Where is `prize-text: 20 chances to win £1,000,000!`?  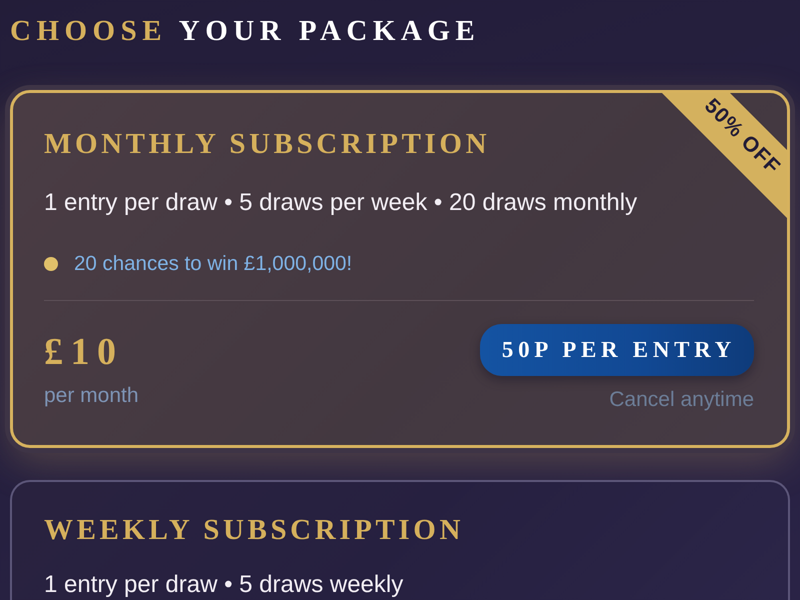
prize-text: 20 chances to win £1,000,000! is located at coordinates (213, 264).